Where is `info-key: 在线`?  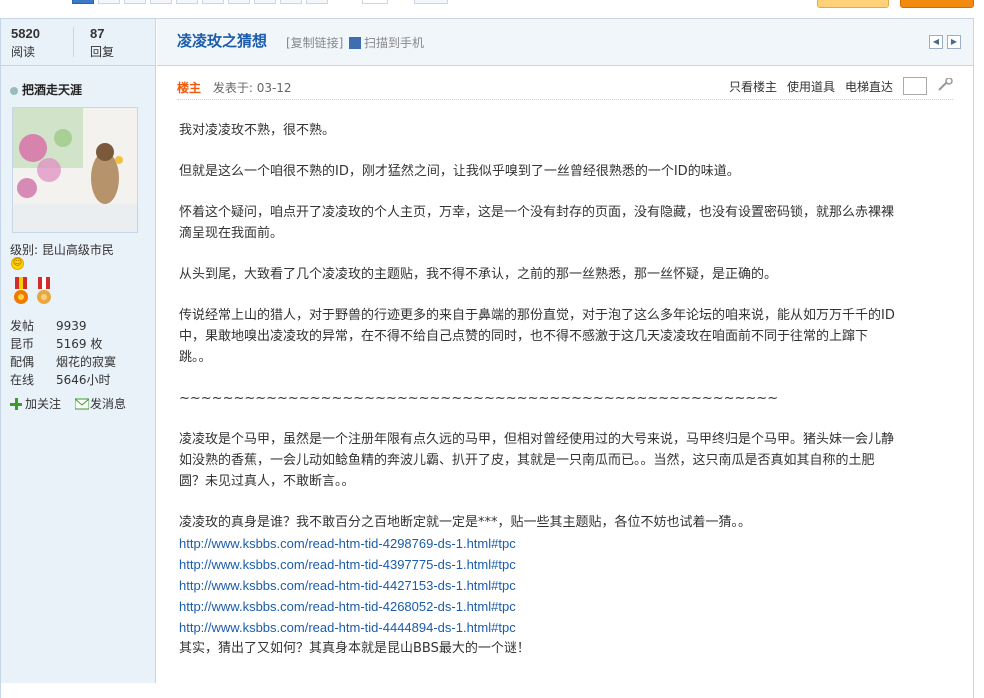
info-key: 在线 is located at coordinates (22, 380).